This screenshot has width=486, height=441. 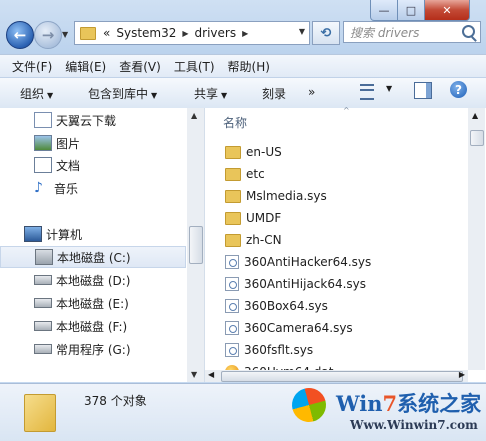 I want to click on nav-scroll-thumb, so click(x=196, y=245).